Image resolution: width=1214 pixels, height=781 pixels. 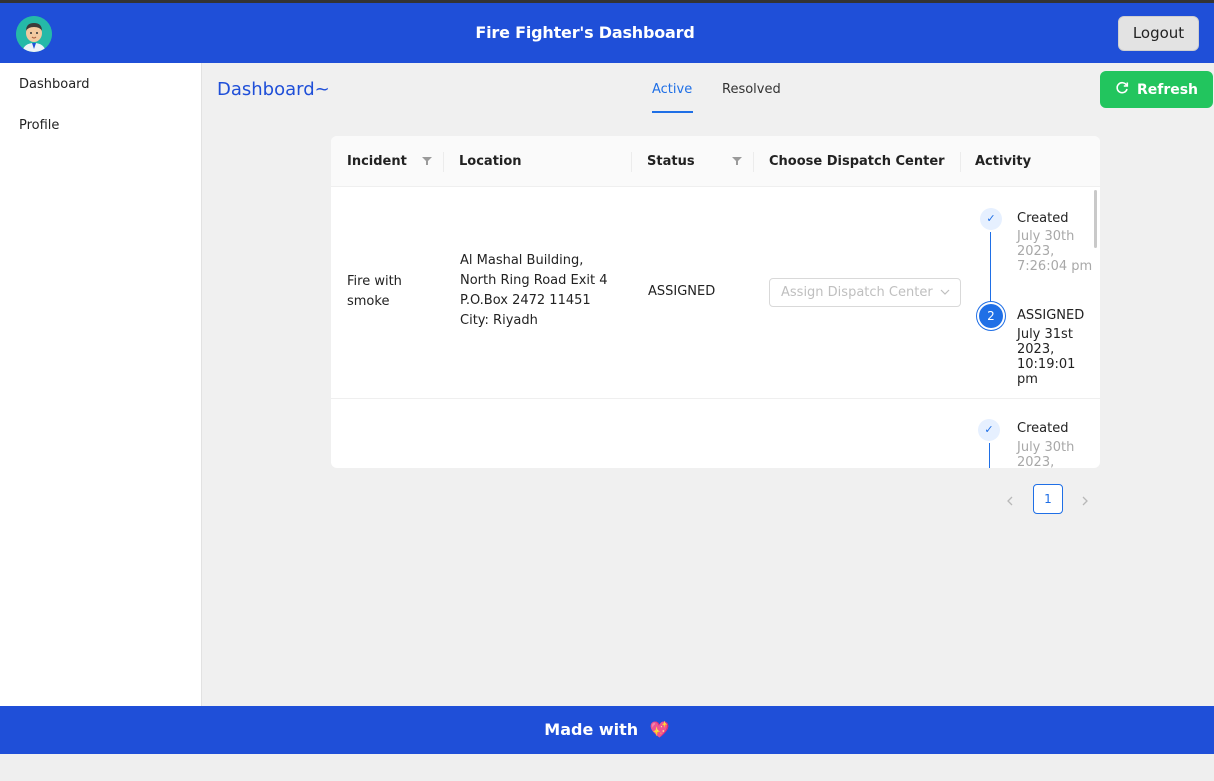 I want to click on column-header-status: Status, so click(x=671, y=161).